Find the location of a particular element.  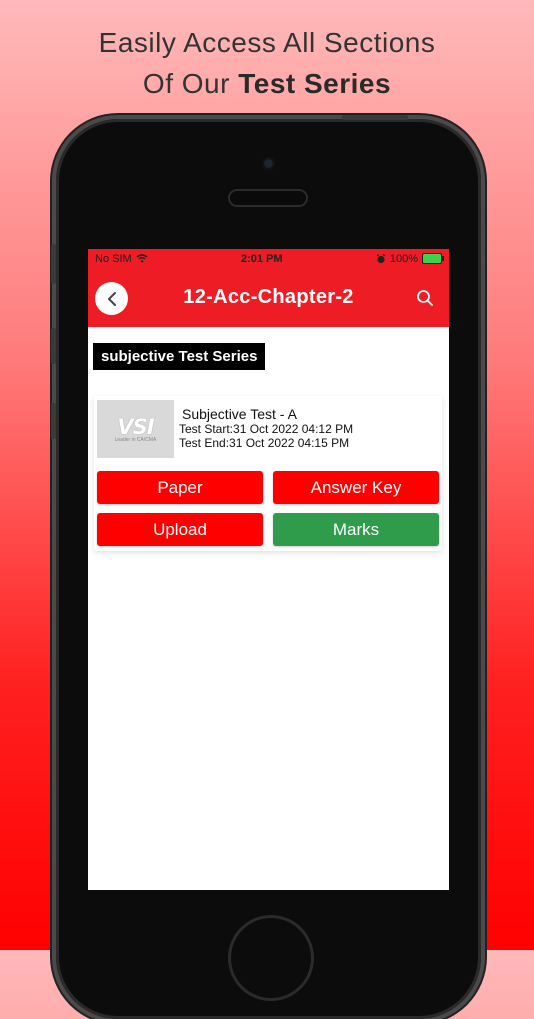

paper-button: Paper is located at coordinates (180, 487).